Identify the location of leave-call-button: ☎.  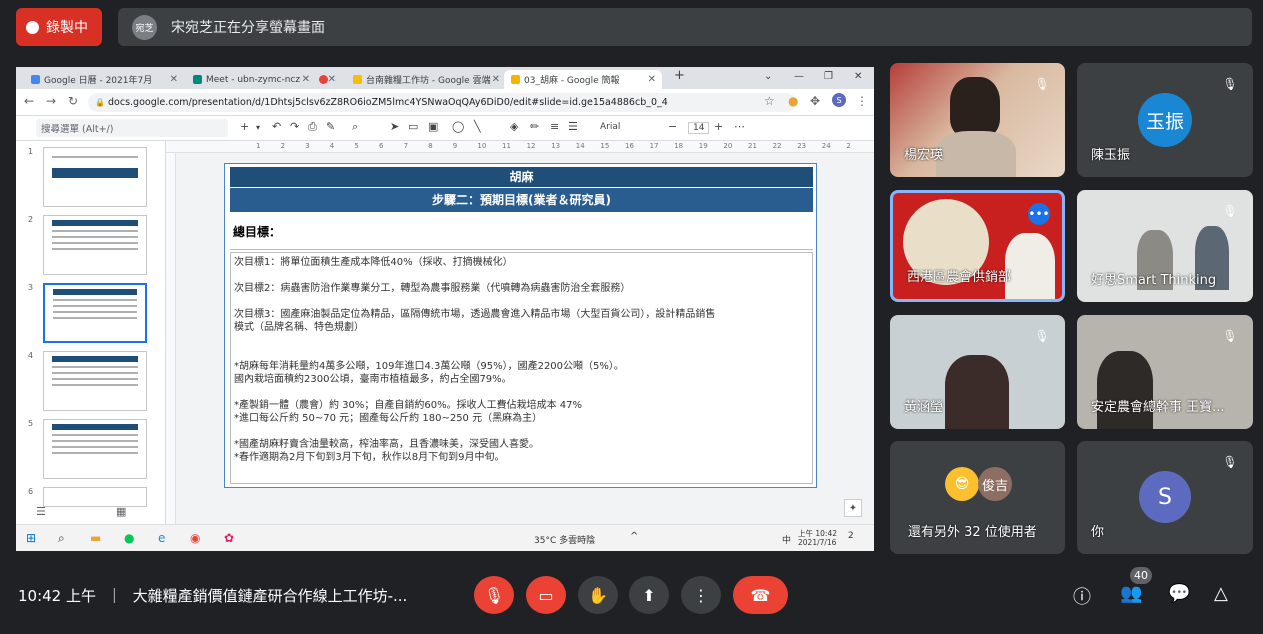
(760, 595).